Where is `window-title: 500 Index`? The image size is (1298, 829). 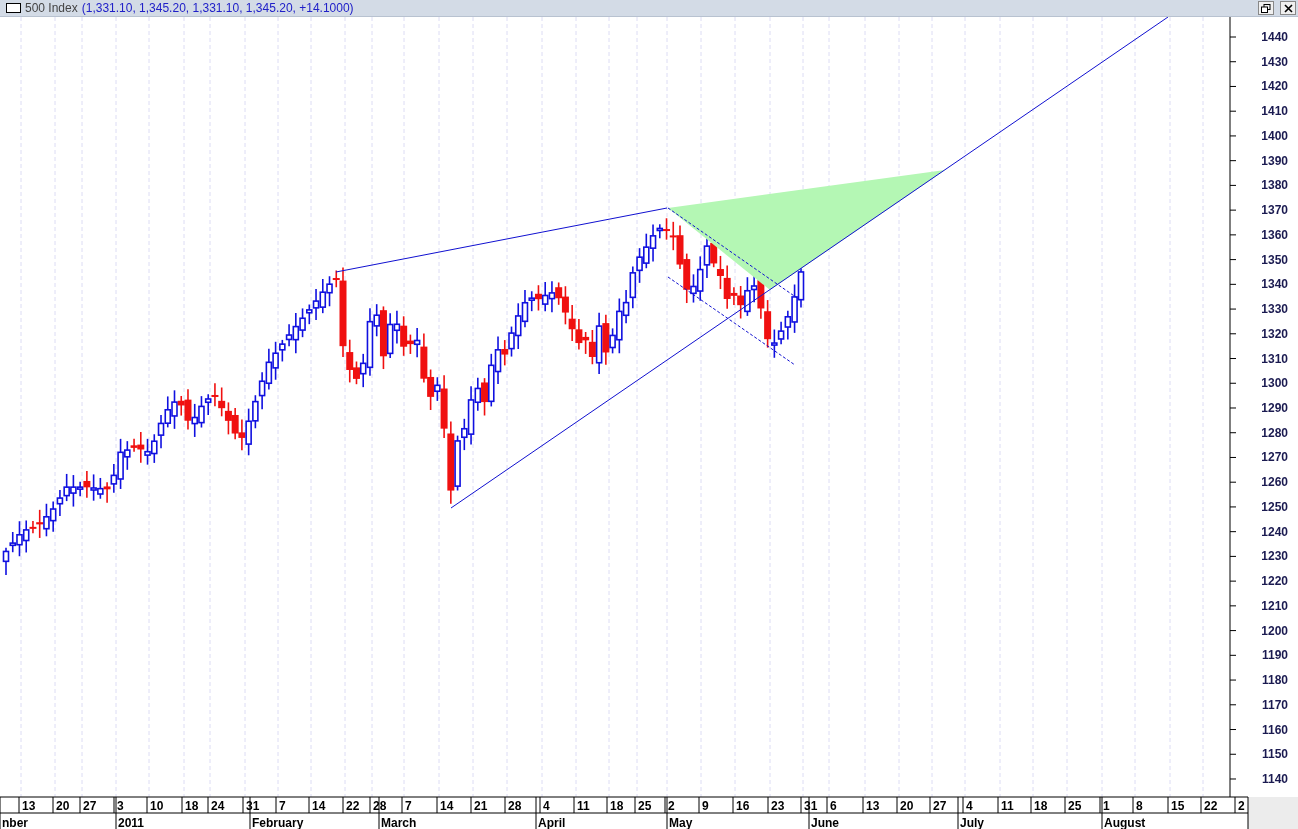 window-title: 500 Index is located at coordinates (51, 8).